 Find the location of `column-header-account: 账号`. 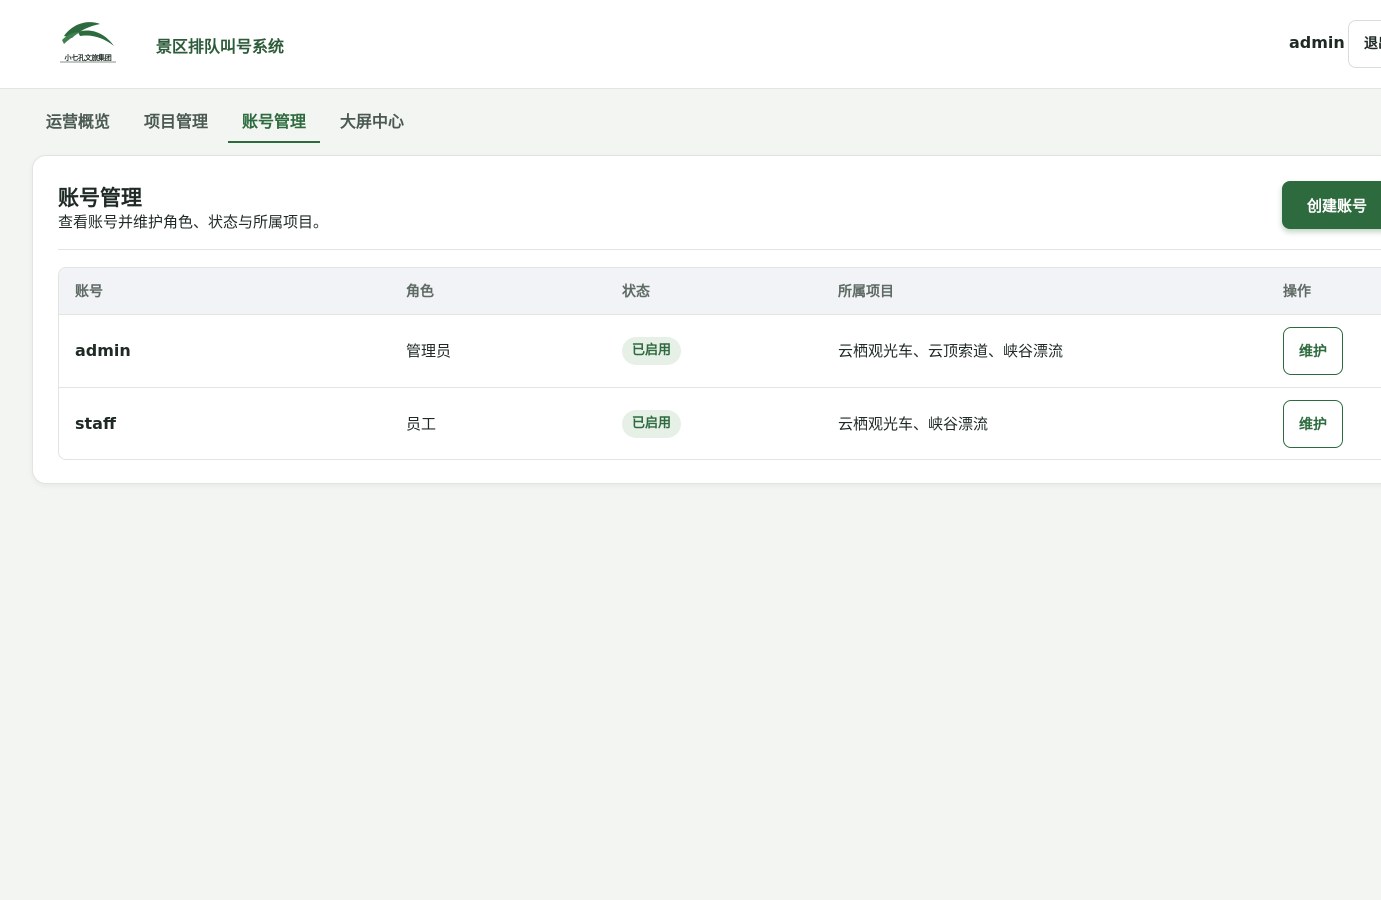

column-header-account: 账号 is located at coordinates (224, 291).